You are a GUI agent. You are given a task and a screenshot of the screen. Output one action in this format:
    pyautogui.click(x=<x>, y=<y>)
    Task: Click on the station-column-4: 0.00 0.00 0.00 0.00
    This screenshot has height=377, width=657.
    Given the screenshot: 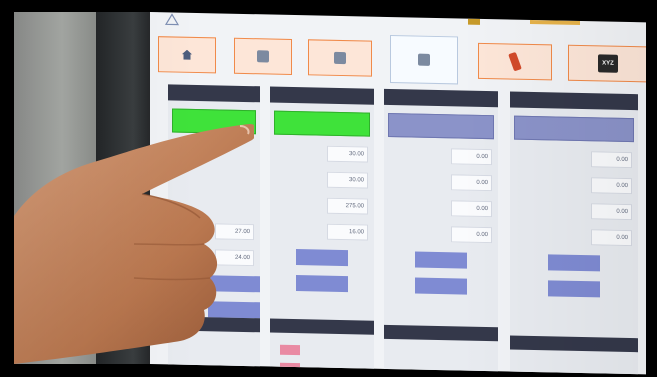 What is the action you would take?
    pyautogui.click(x=574, y=233)
    